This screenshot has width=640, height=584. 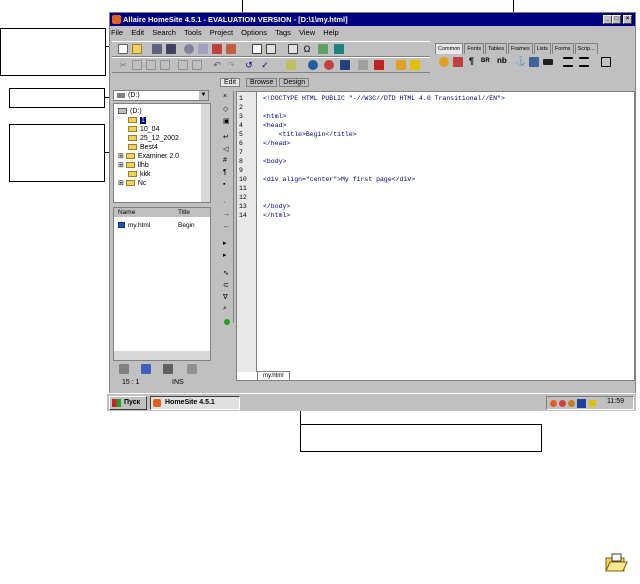 I want to click on menu-help: Help, so click(x=330, y=32).